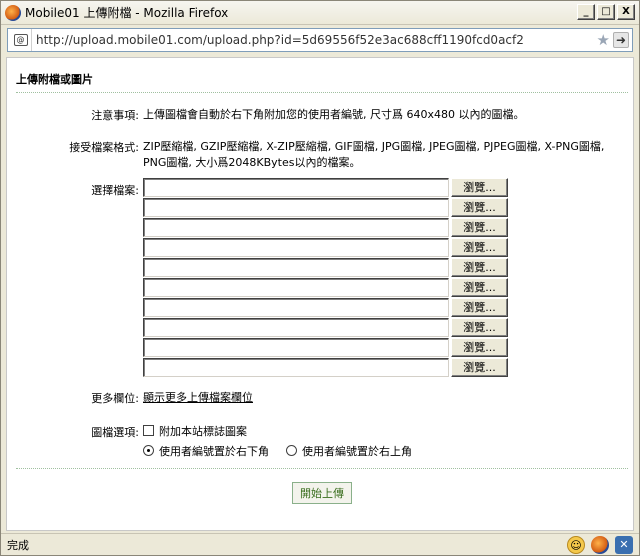 Image resolution: width=640 pixels, height=556 pixels. Describe the element at coordinates (626, 12) in the screenshot. I see `close-button: X` at that location.